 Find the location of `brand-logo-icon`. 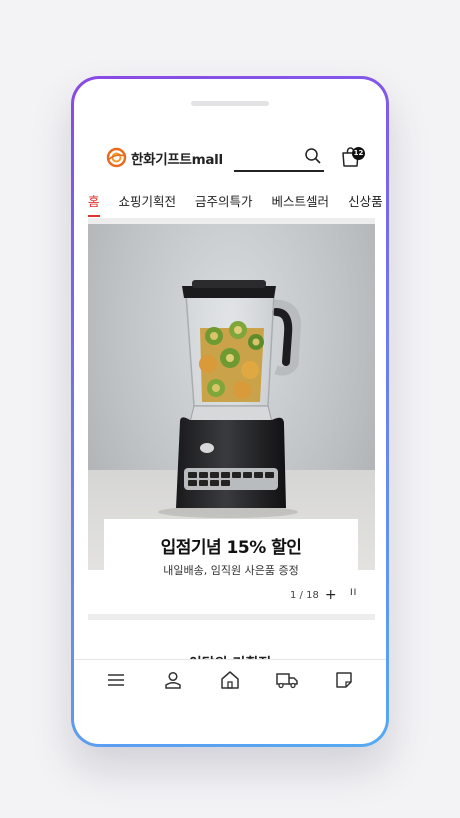

brand-logo-icon is located at coordinates (116, 157).